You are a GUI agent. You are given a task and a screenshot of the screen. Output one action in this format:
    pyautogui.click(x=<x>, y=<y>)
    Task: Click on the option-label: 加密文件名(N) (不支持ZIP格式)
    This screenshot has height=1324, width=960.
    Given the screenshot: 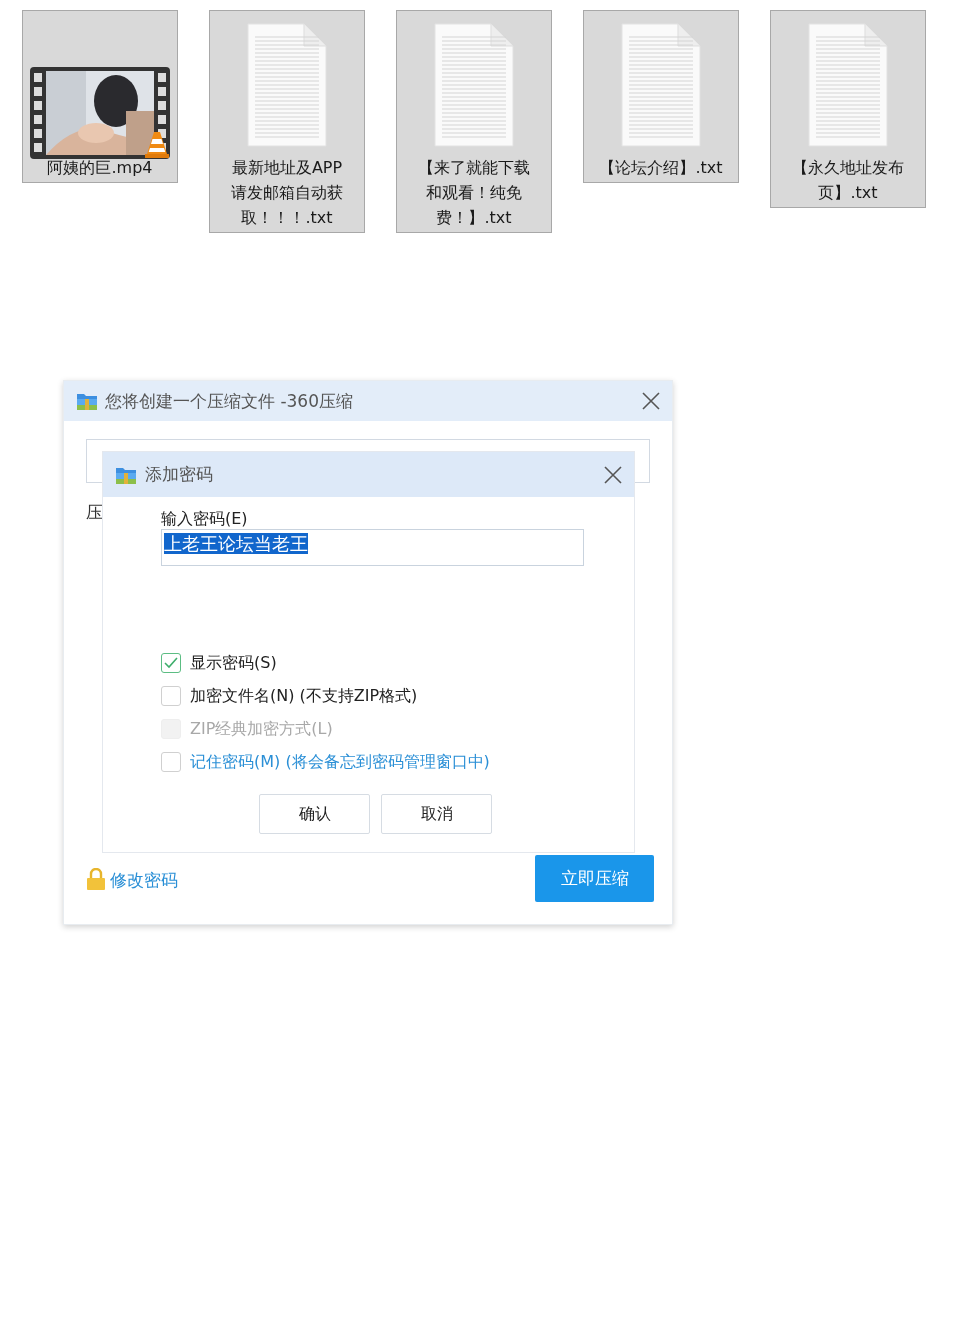 What is the action you would take?
    pyautogui.click(x=304, y=696)
    